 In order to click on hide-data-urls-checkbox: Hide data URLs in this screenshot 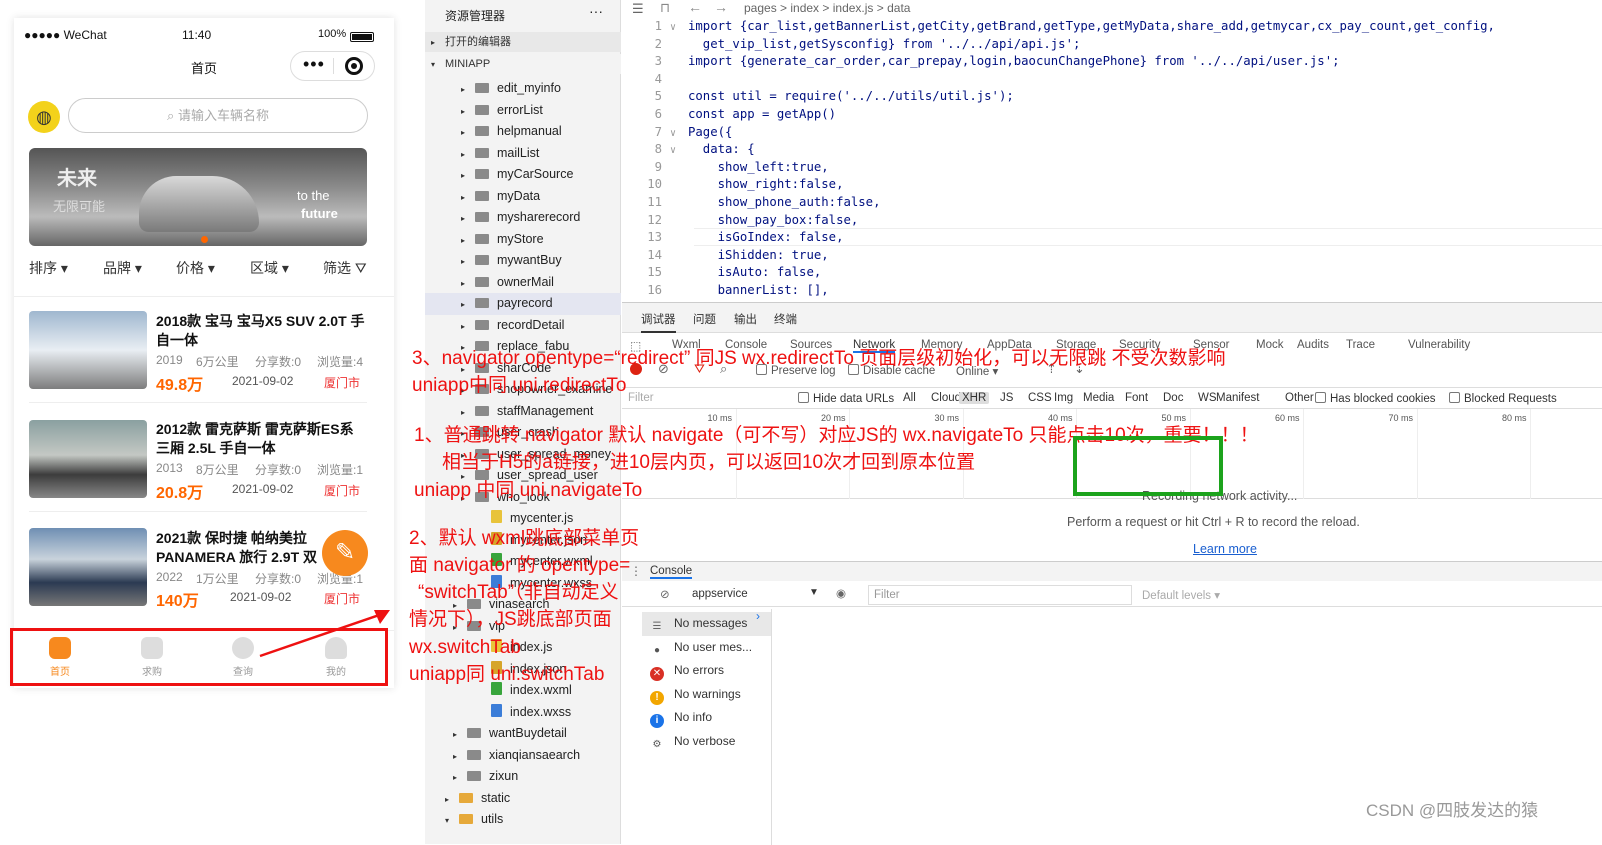, I will do `click(846, 398)`.